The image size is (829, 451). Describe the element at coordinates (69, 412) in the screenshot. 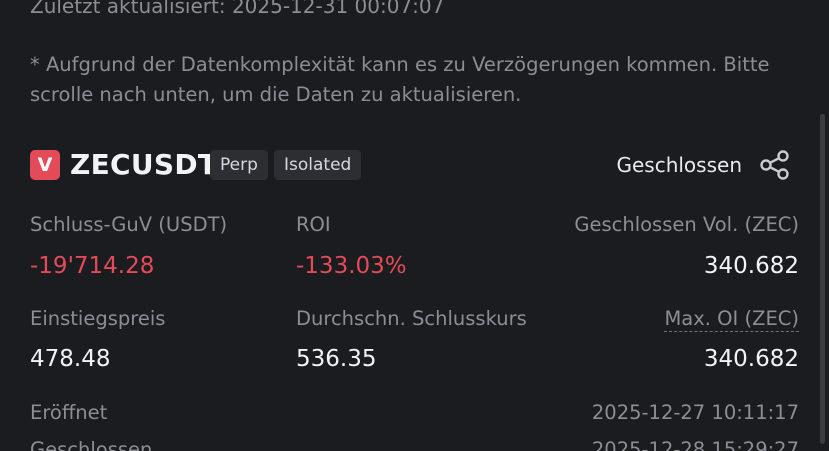

I see `opened-label: Eröffnet` at that location.